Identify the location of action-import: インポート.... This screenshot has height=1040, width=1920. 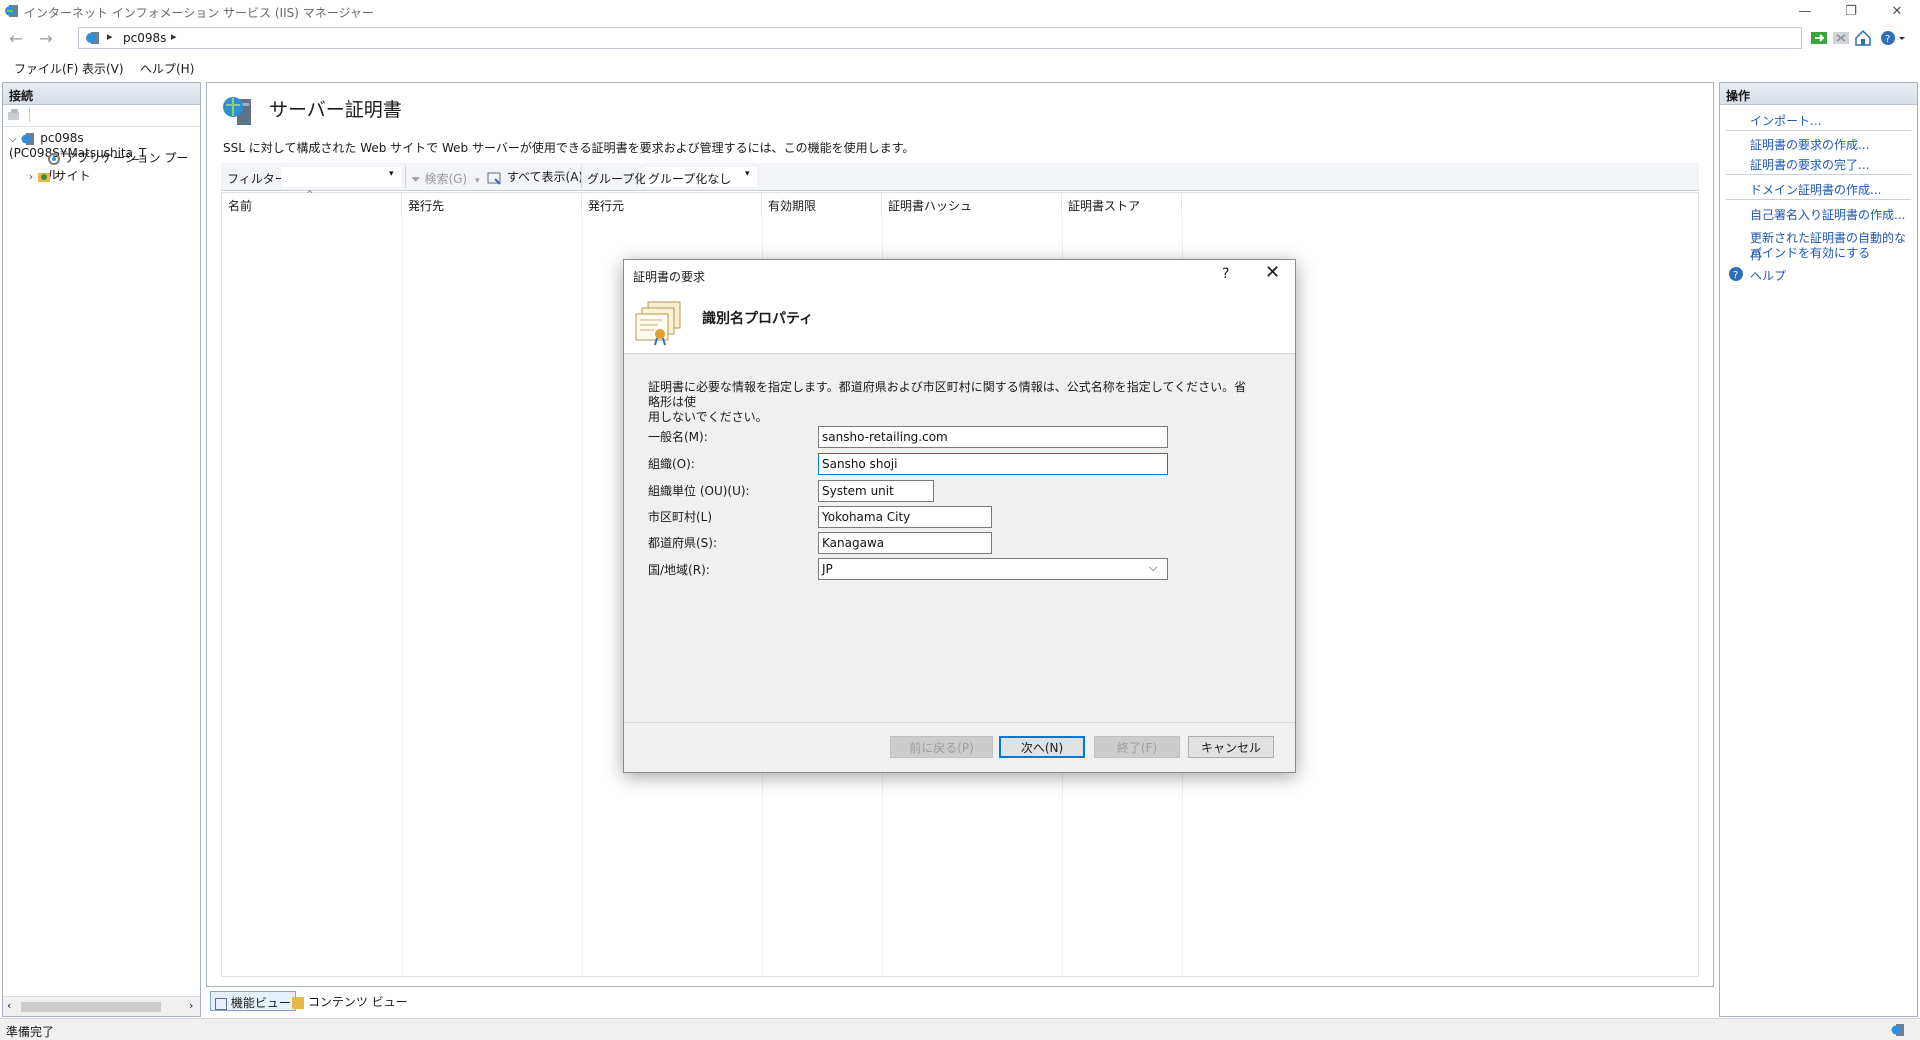
(1785, 120).